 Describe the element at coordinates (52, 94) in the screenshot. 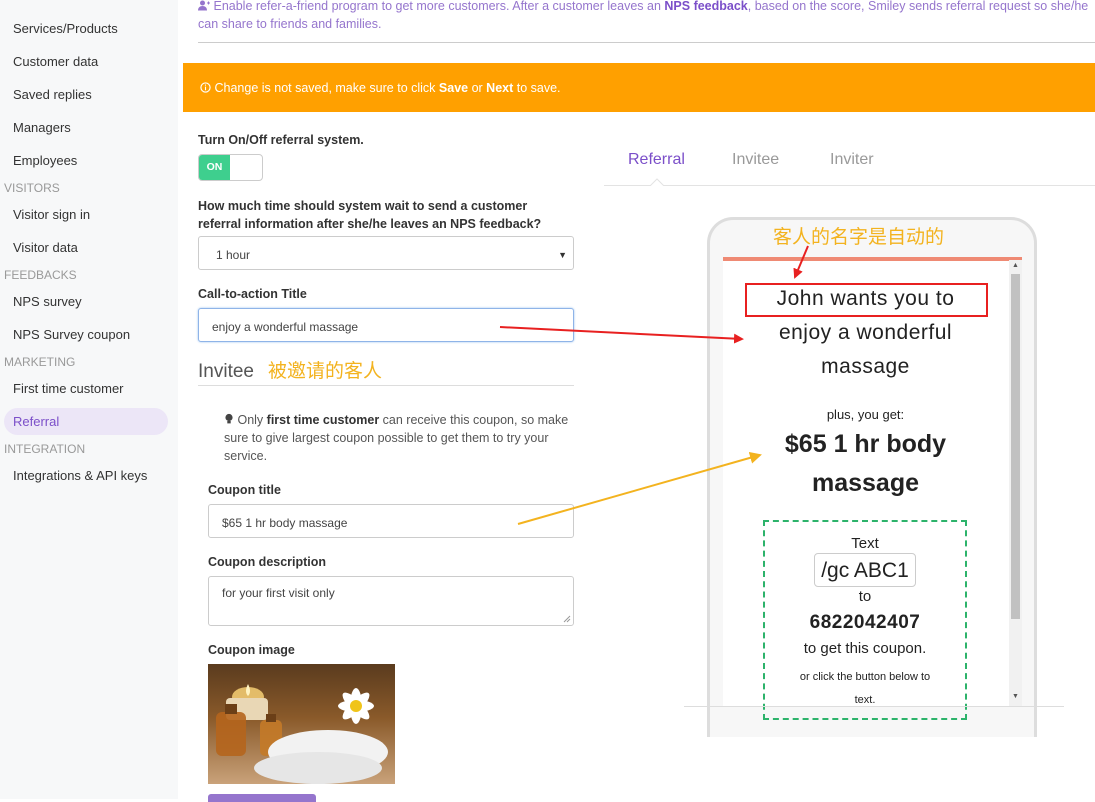

I see `sidebar-item-saved-replies: Saved replies` at that location.